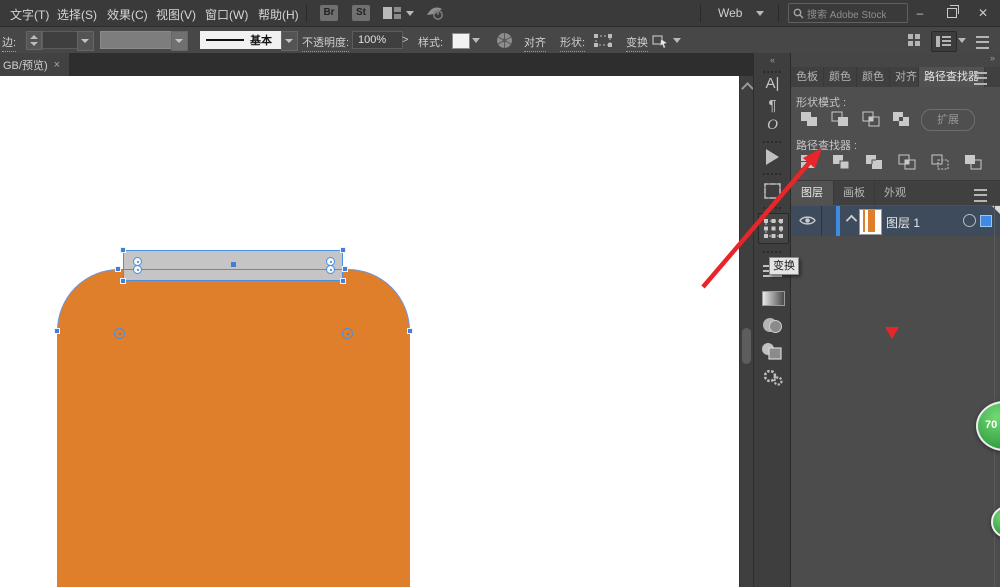 The height and width of the screenshot is (587, 1000). Describe the element at coordinates (983, 13) in the screenshot. I see `close-button: ✕` at that location.